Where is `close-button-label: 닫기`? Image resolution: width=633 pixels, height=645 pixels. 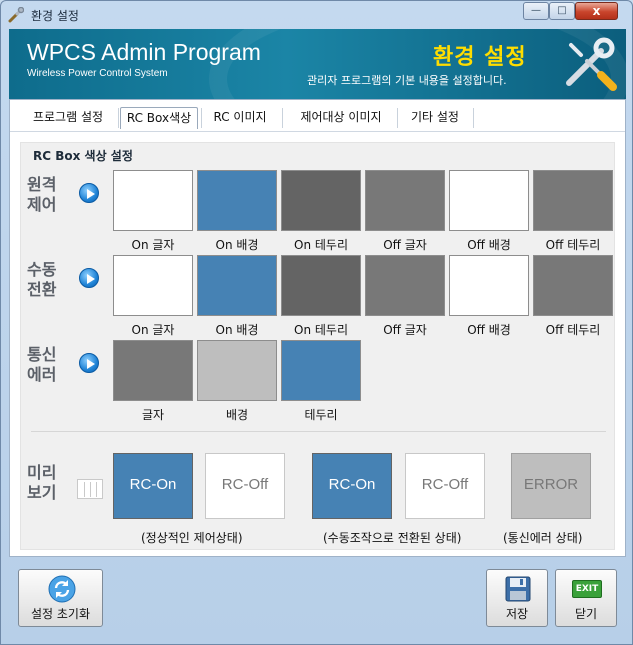
close-button-label: 닫기 is located at coordinates (586, 614).